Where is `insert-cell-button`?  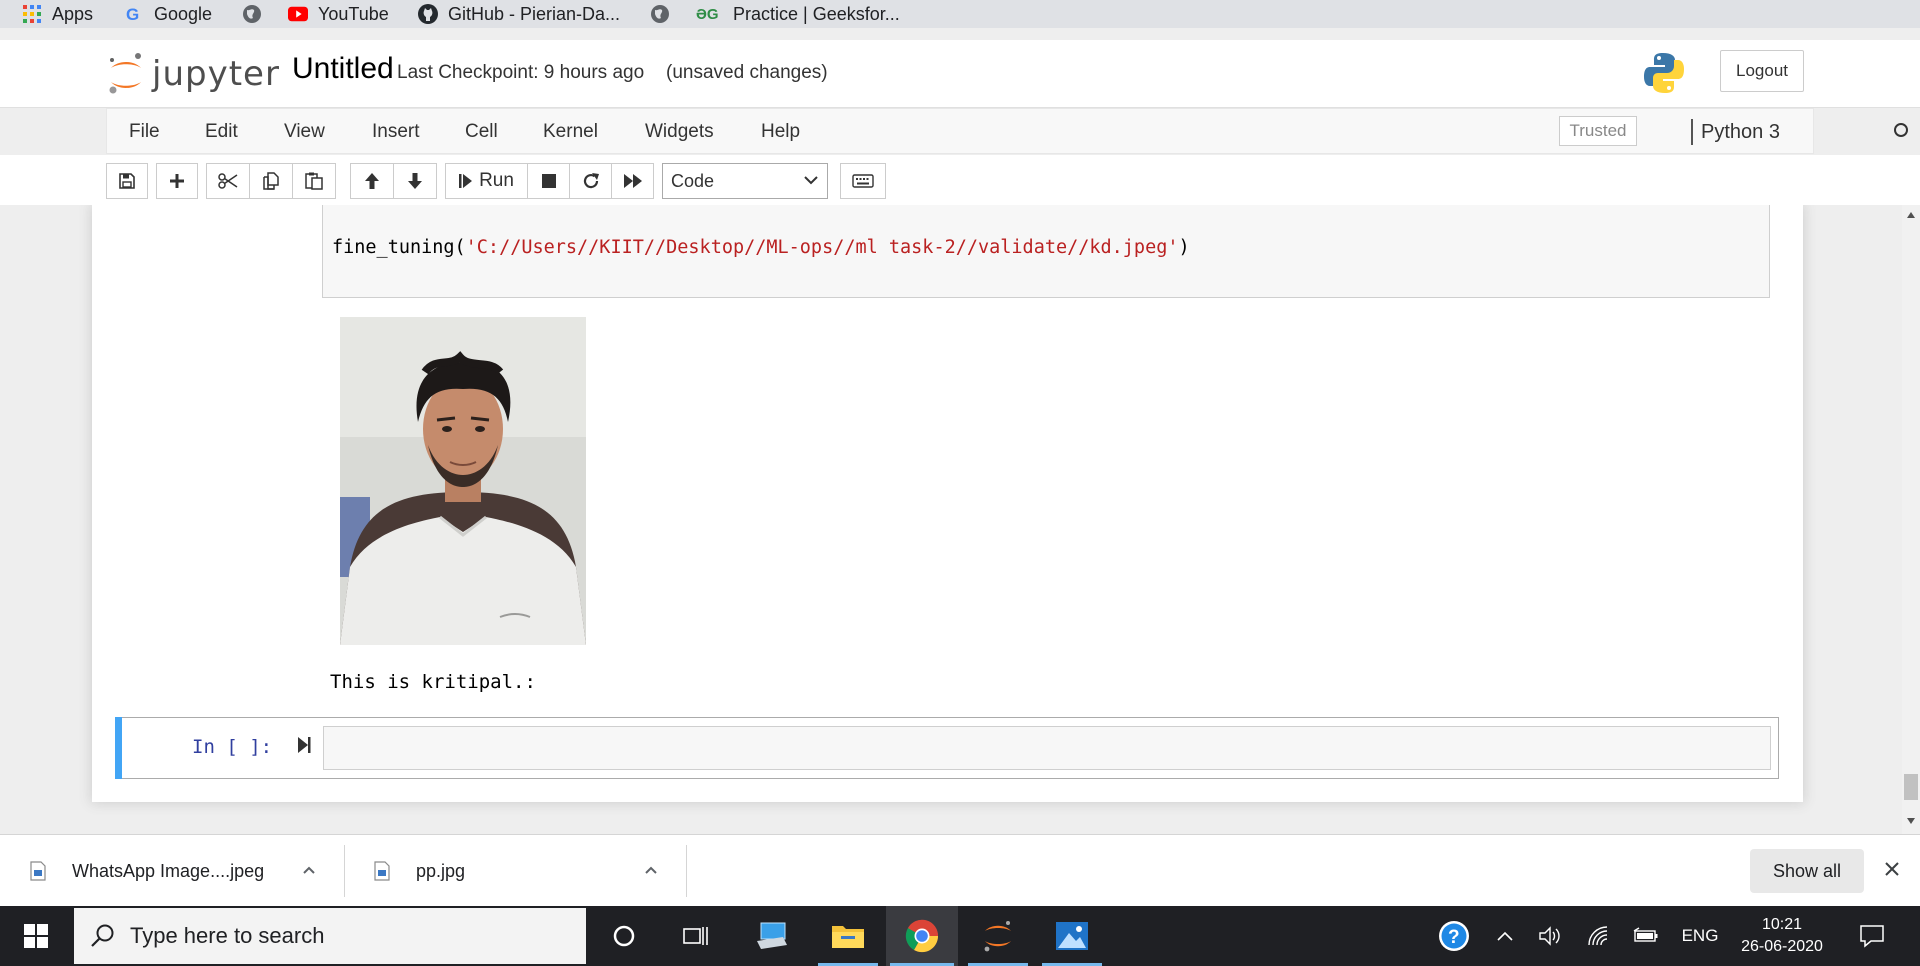
insert-cell-button is located at coordinates (177, 181).